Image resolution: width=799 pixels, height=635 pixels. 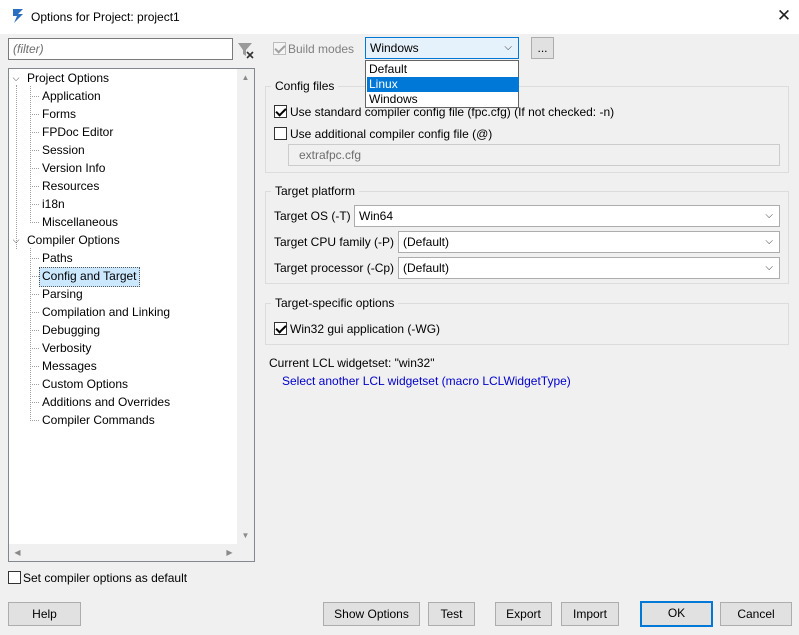 I want to click on tree-item-debugging: Debugging, so click(x=71, y=330).